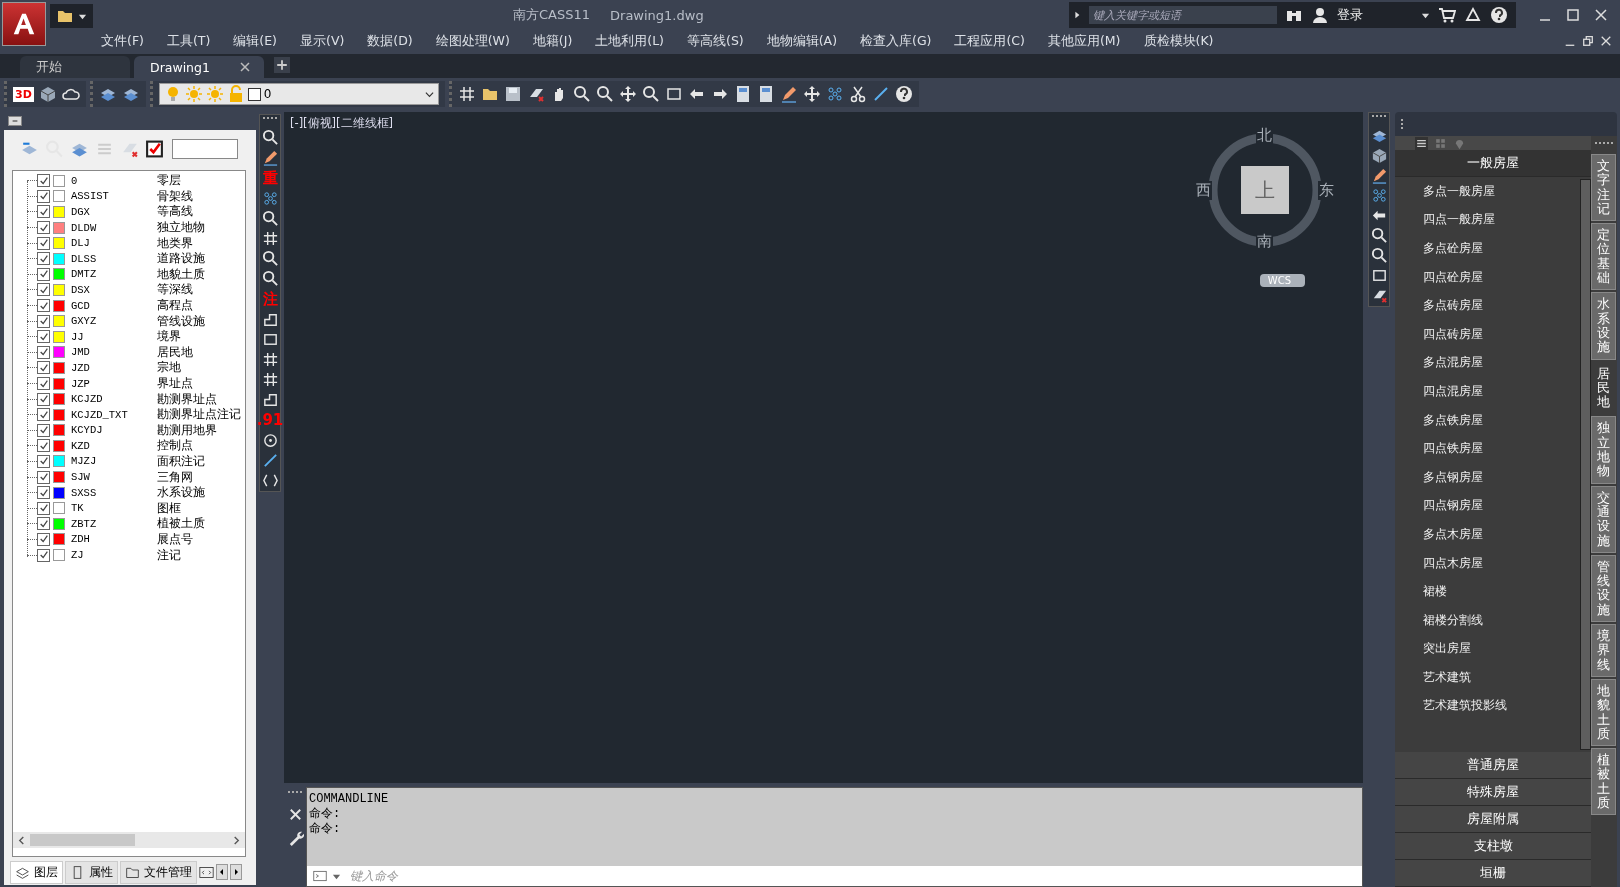 Image resolution: width=1620 pixels, height=887 pixels. Describe the element at coordinates (320, 876) in the screenshot. I see `terminal-icon` at that location.